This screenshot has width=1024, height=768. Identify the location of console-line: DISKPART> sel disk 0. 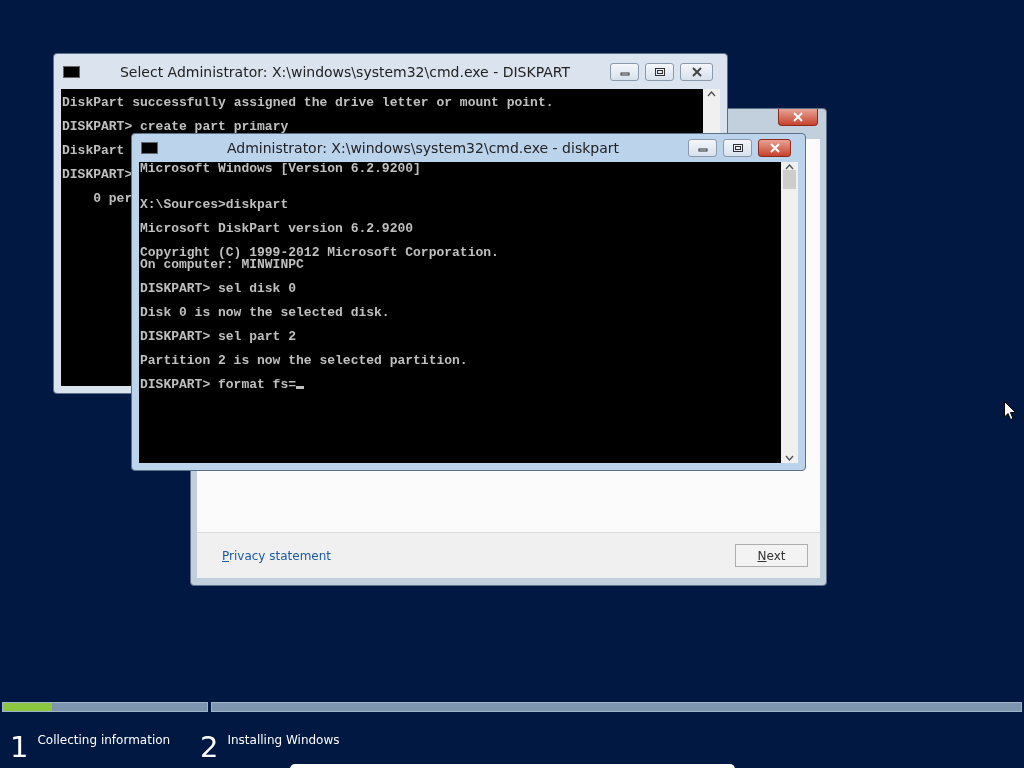
(218, 289).